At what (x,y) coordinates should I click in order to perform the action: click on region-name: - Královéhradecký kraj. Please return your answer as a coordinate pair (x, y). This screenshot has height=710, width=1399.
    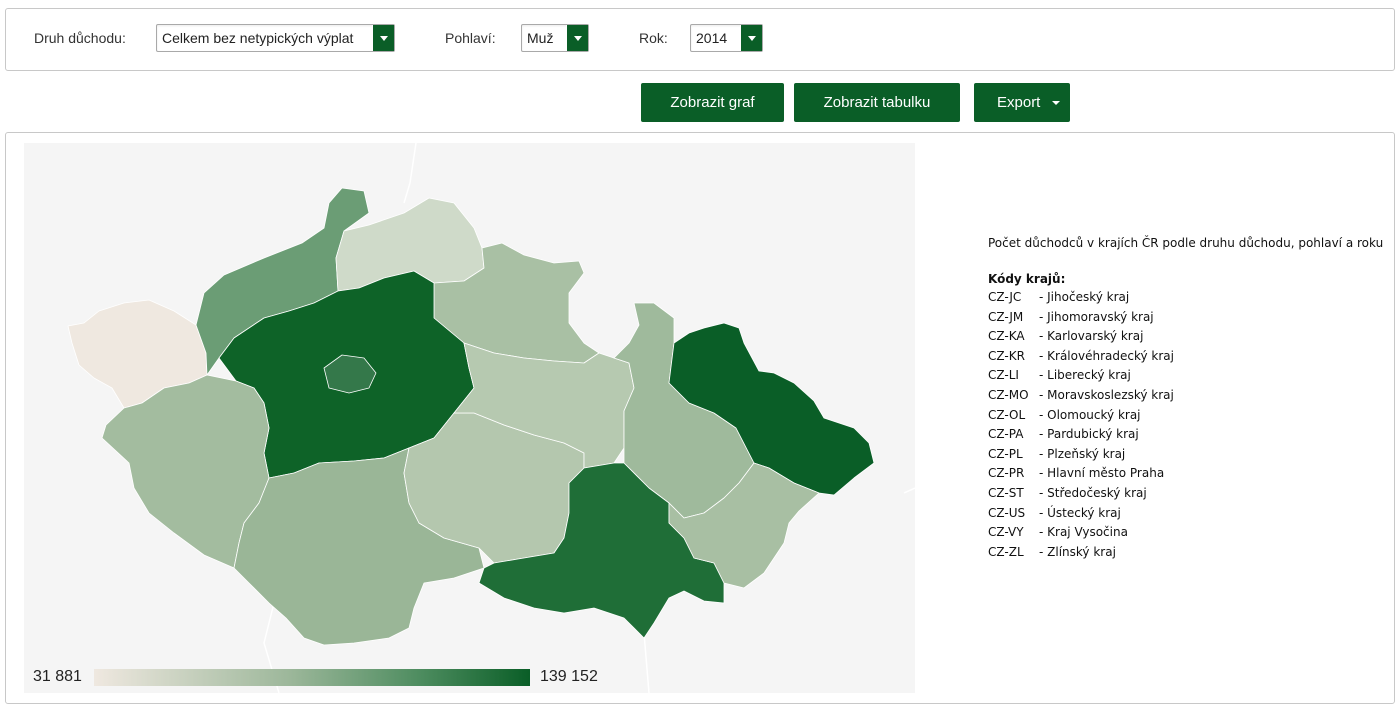
    Looking at the image, I should click on (1106, 355).